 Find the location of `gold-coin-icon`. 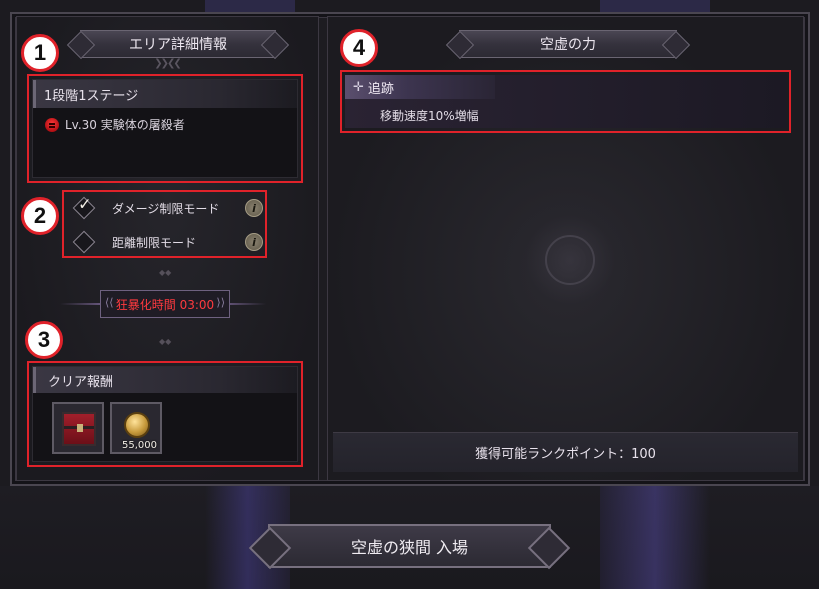

gold-coin-icon is located at coordinates (137, 425).